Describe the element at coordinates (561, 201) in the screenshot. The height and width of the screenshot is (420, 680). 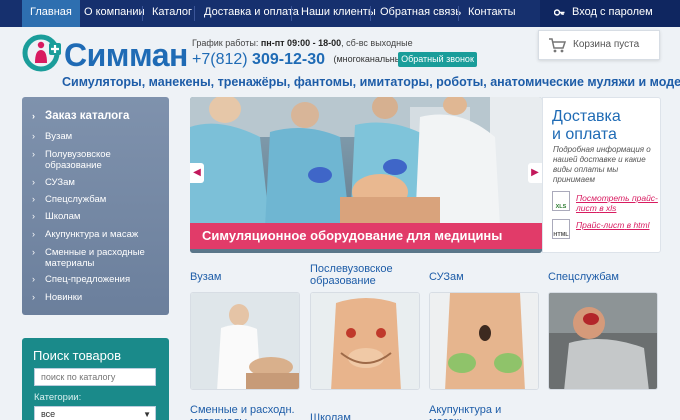
I see `xls-file-icon: XLS` at that location.